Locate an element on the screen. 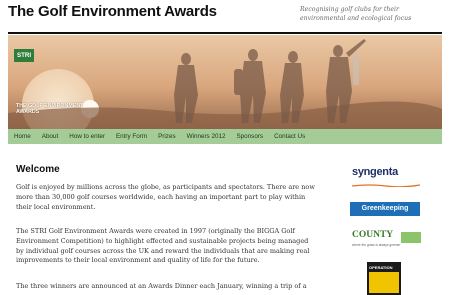  sponsor-county-logo: COUNTY is located at coordinates (372, 235).